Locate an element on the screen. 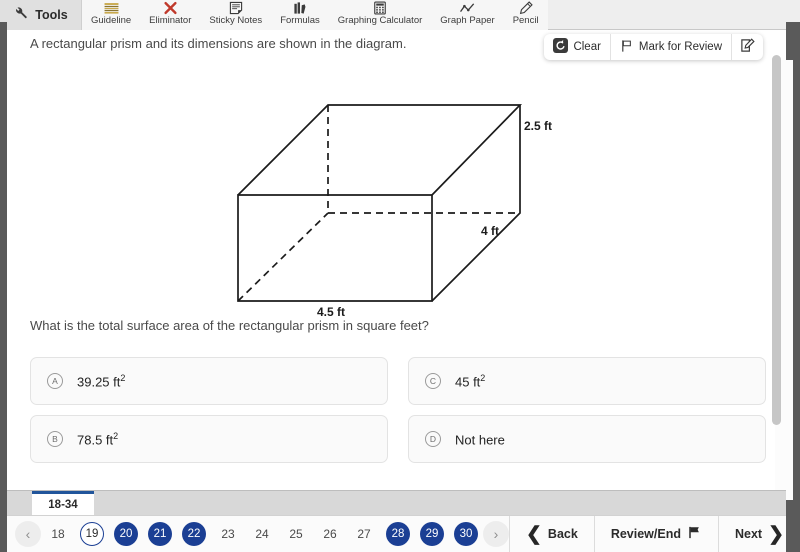  pencil-icon is located at coordinates (526, 8).